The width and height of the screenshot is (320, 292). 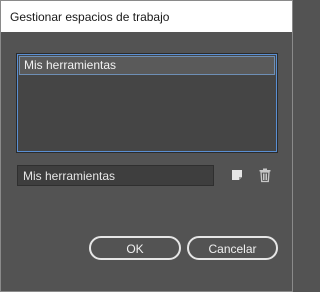 What do you see at coordinates (232, 248) in the screenshot?
I see `cancel-button: Cancelar` at bounding box center [232, 248].